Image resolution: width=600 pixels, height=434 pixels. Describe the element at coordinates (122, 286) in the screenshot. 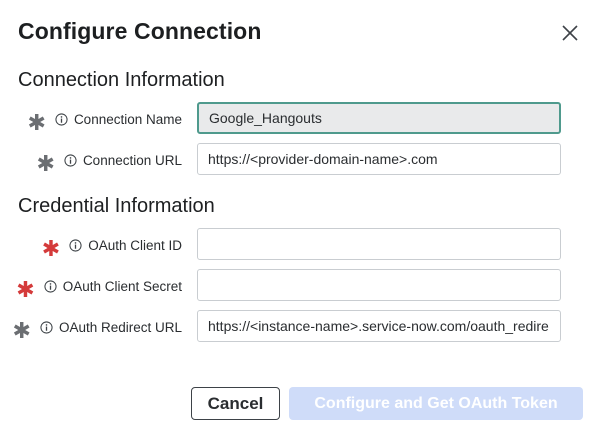

I see `client-secret-label: OAuth Client Secret` at that location.